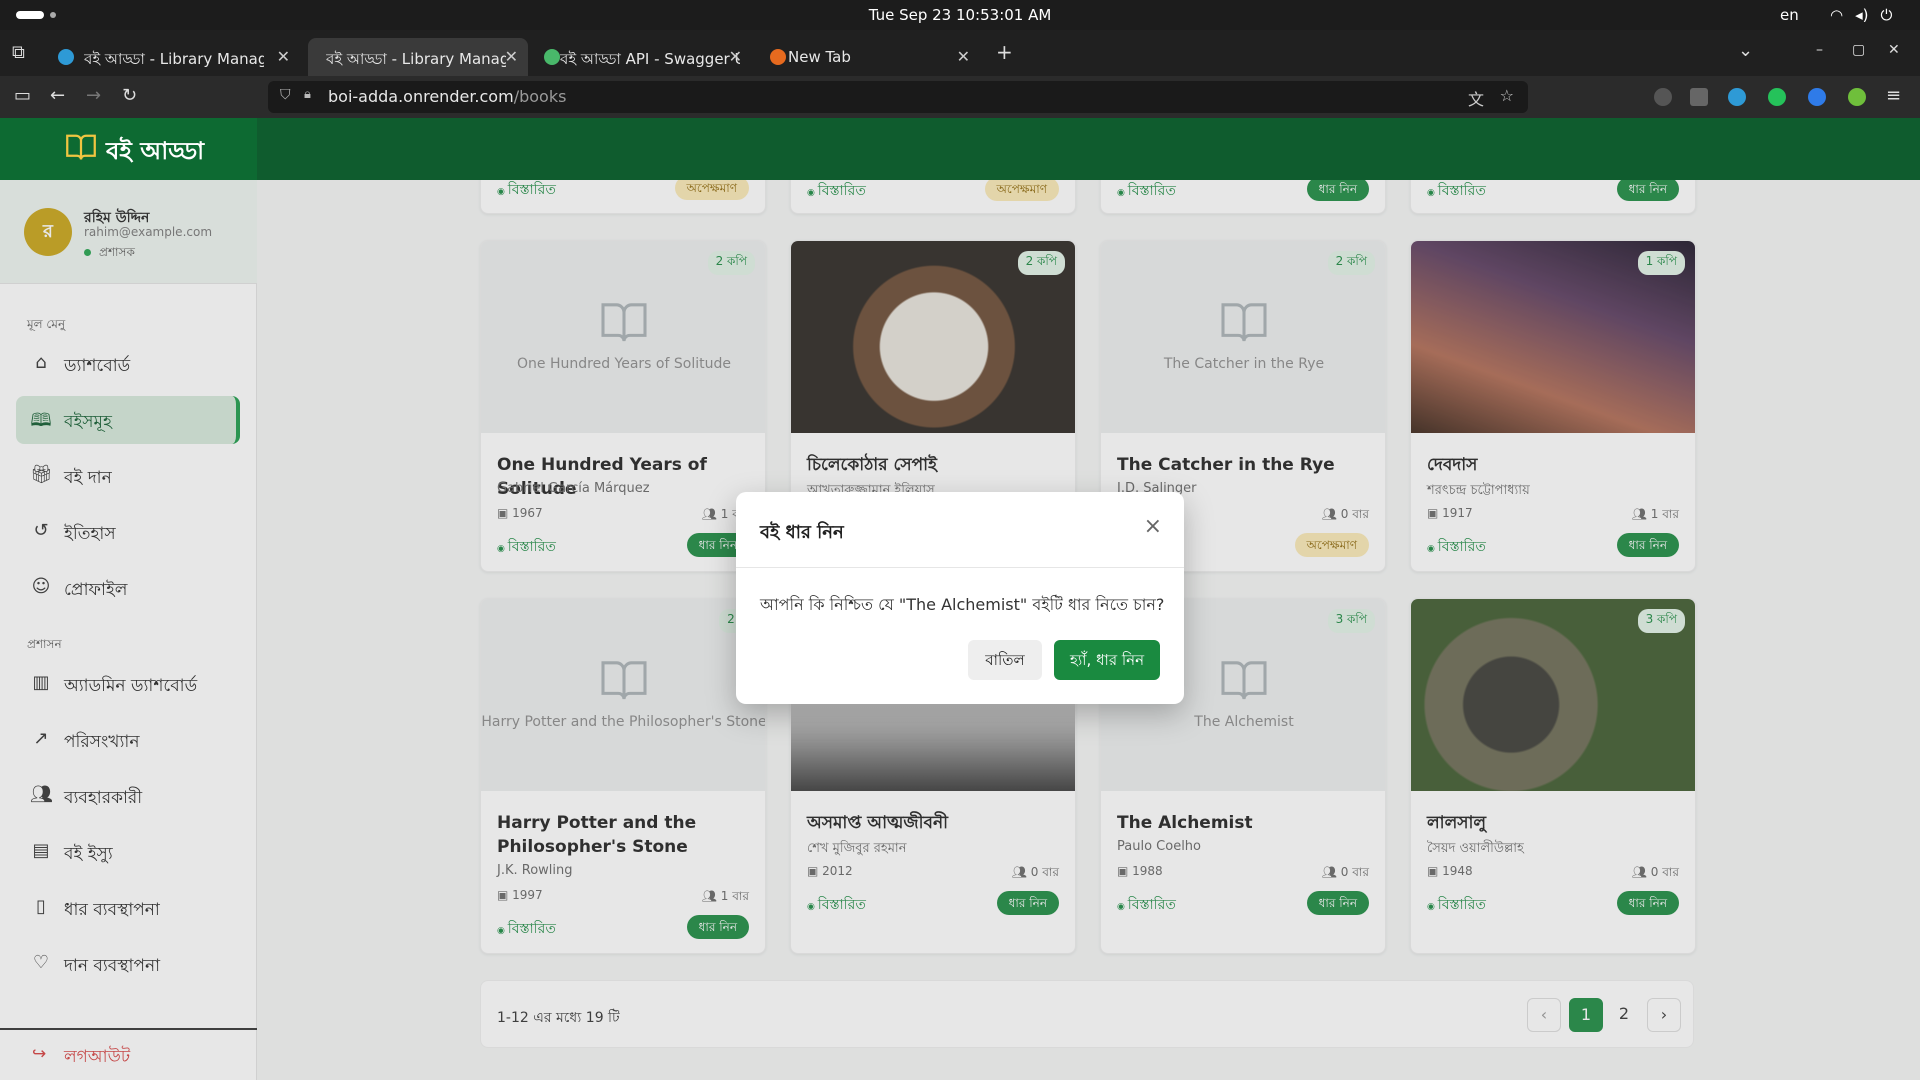 This screenshot has height=1080, width=1920. I want to click on browser-tab-4: New Tab ✕, so click(870, 57).